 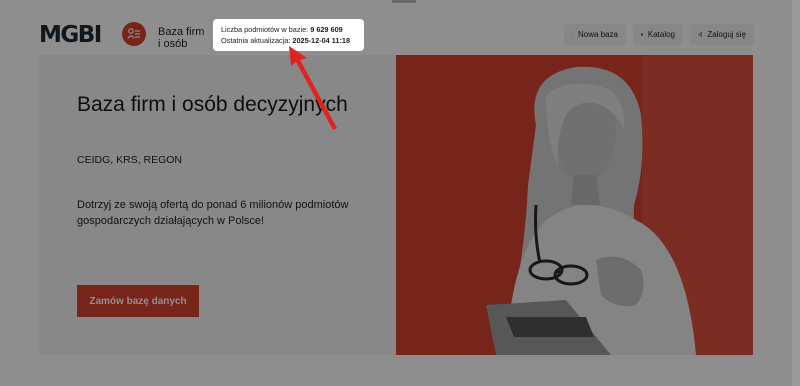 What do you see at coordinates (313, 88) in the screenshot?
I see `annotation-arrow-icon` at bounding box center [313, 88].